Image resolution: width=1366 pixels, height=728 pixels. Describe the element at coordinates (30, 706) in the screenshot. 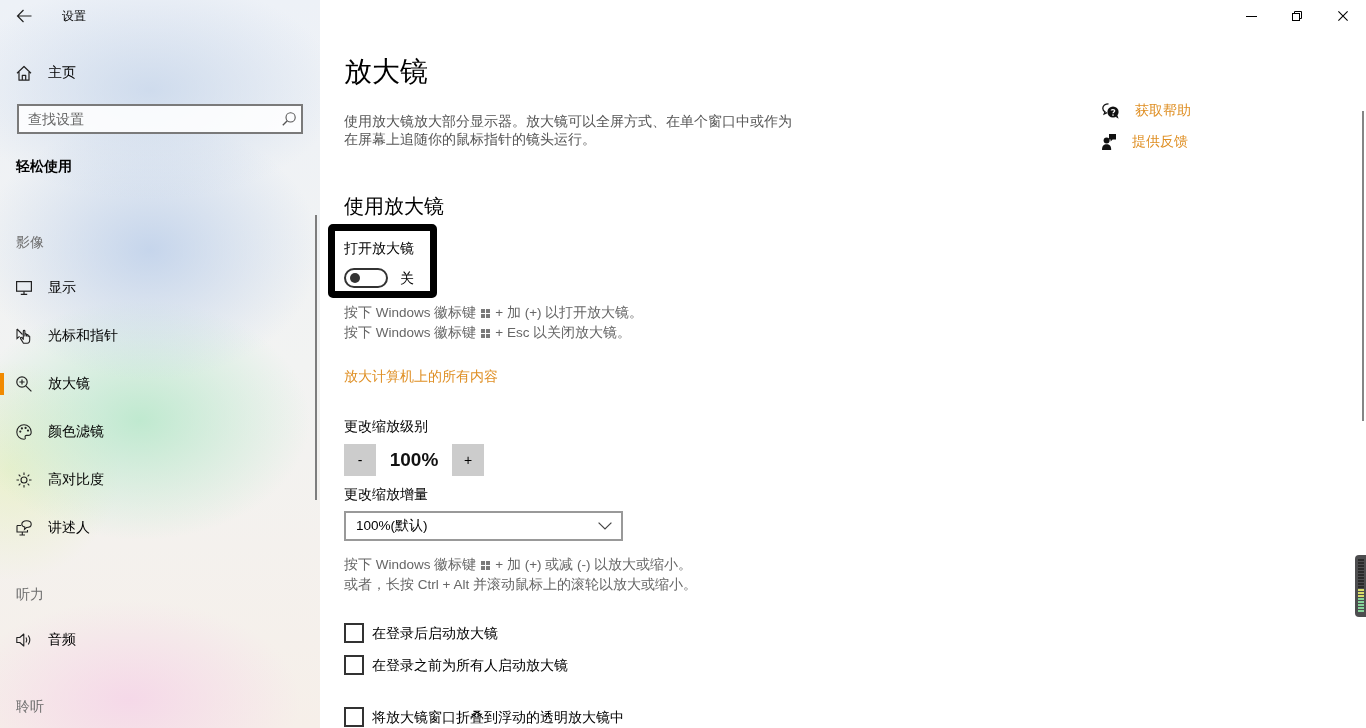

I see `section-heading: 聆听` at that location.